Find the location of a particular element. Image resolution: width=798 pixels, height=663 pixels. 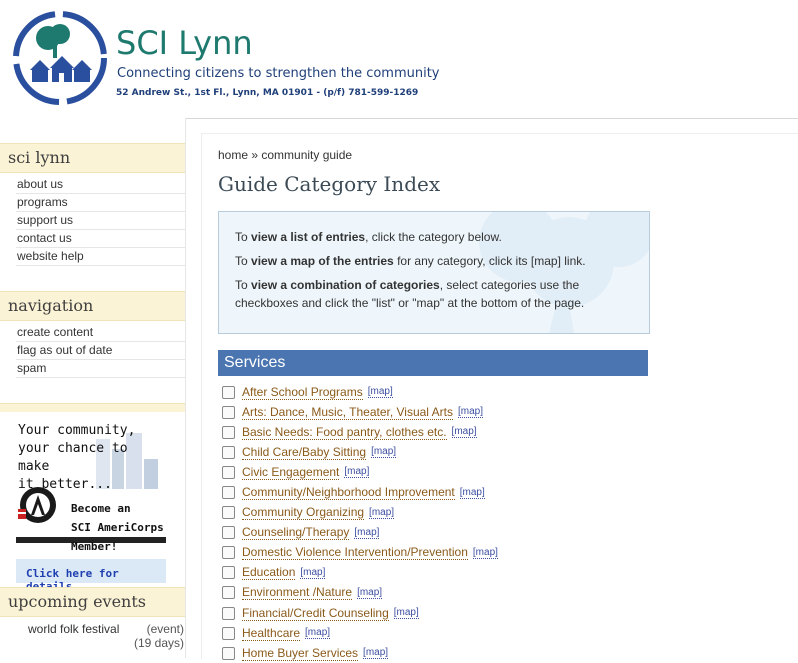

category-link: Healthcare is located at coordinates (271, 633).